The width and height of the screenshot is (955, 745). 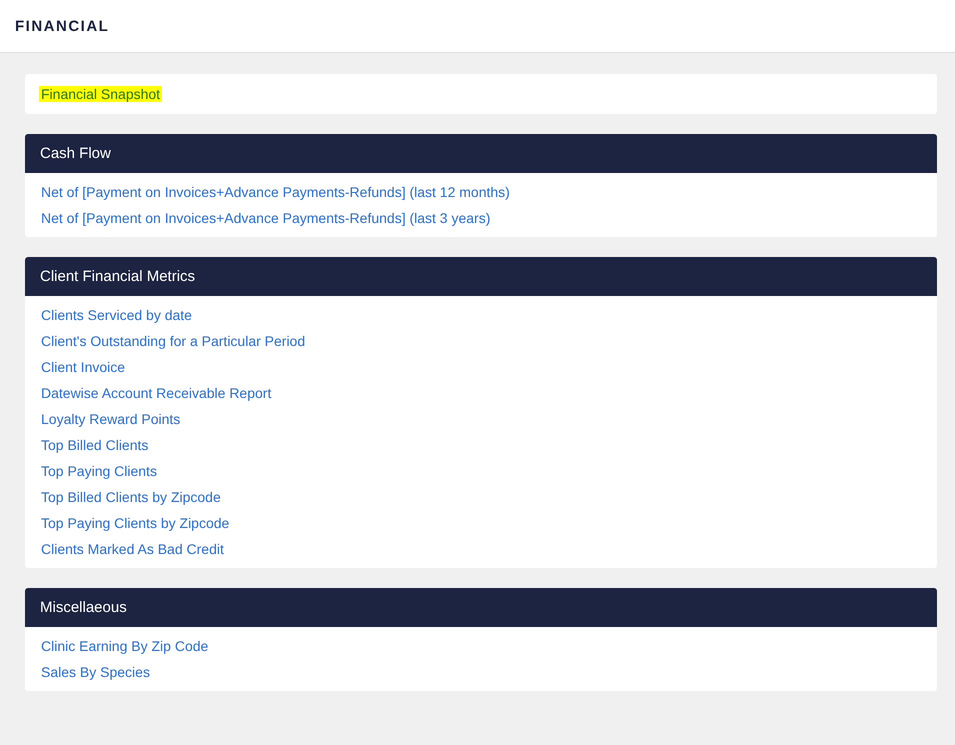 I want to click on report-link: Top Billed Clients, so click(x=94, y=445).